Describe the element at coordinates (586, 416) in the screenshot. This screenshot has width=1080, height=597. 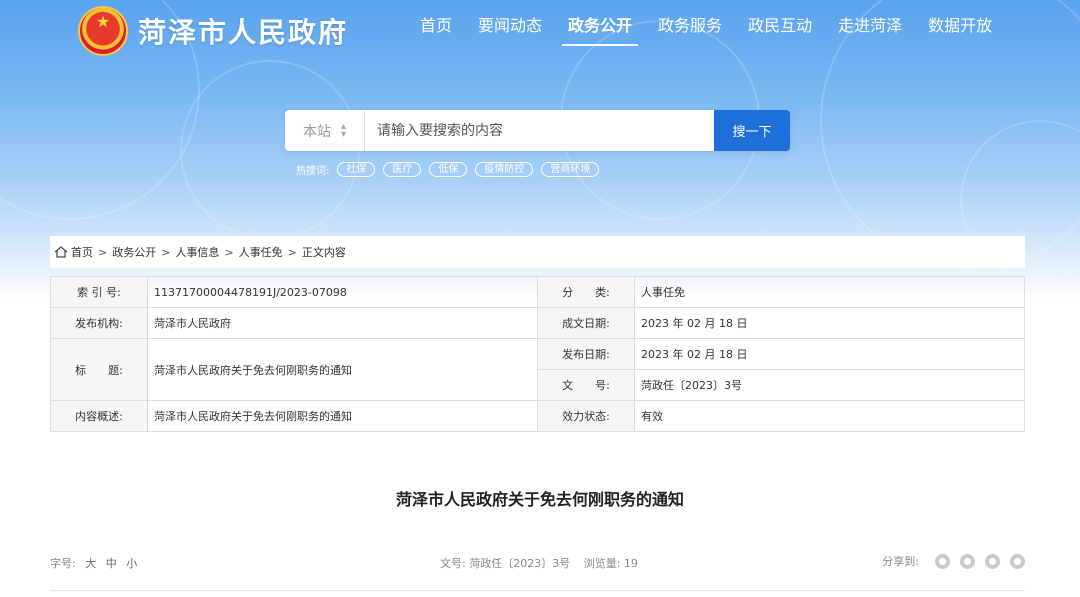
I see `status-label: 效力状态:` at that location.